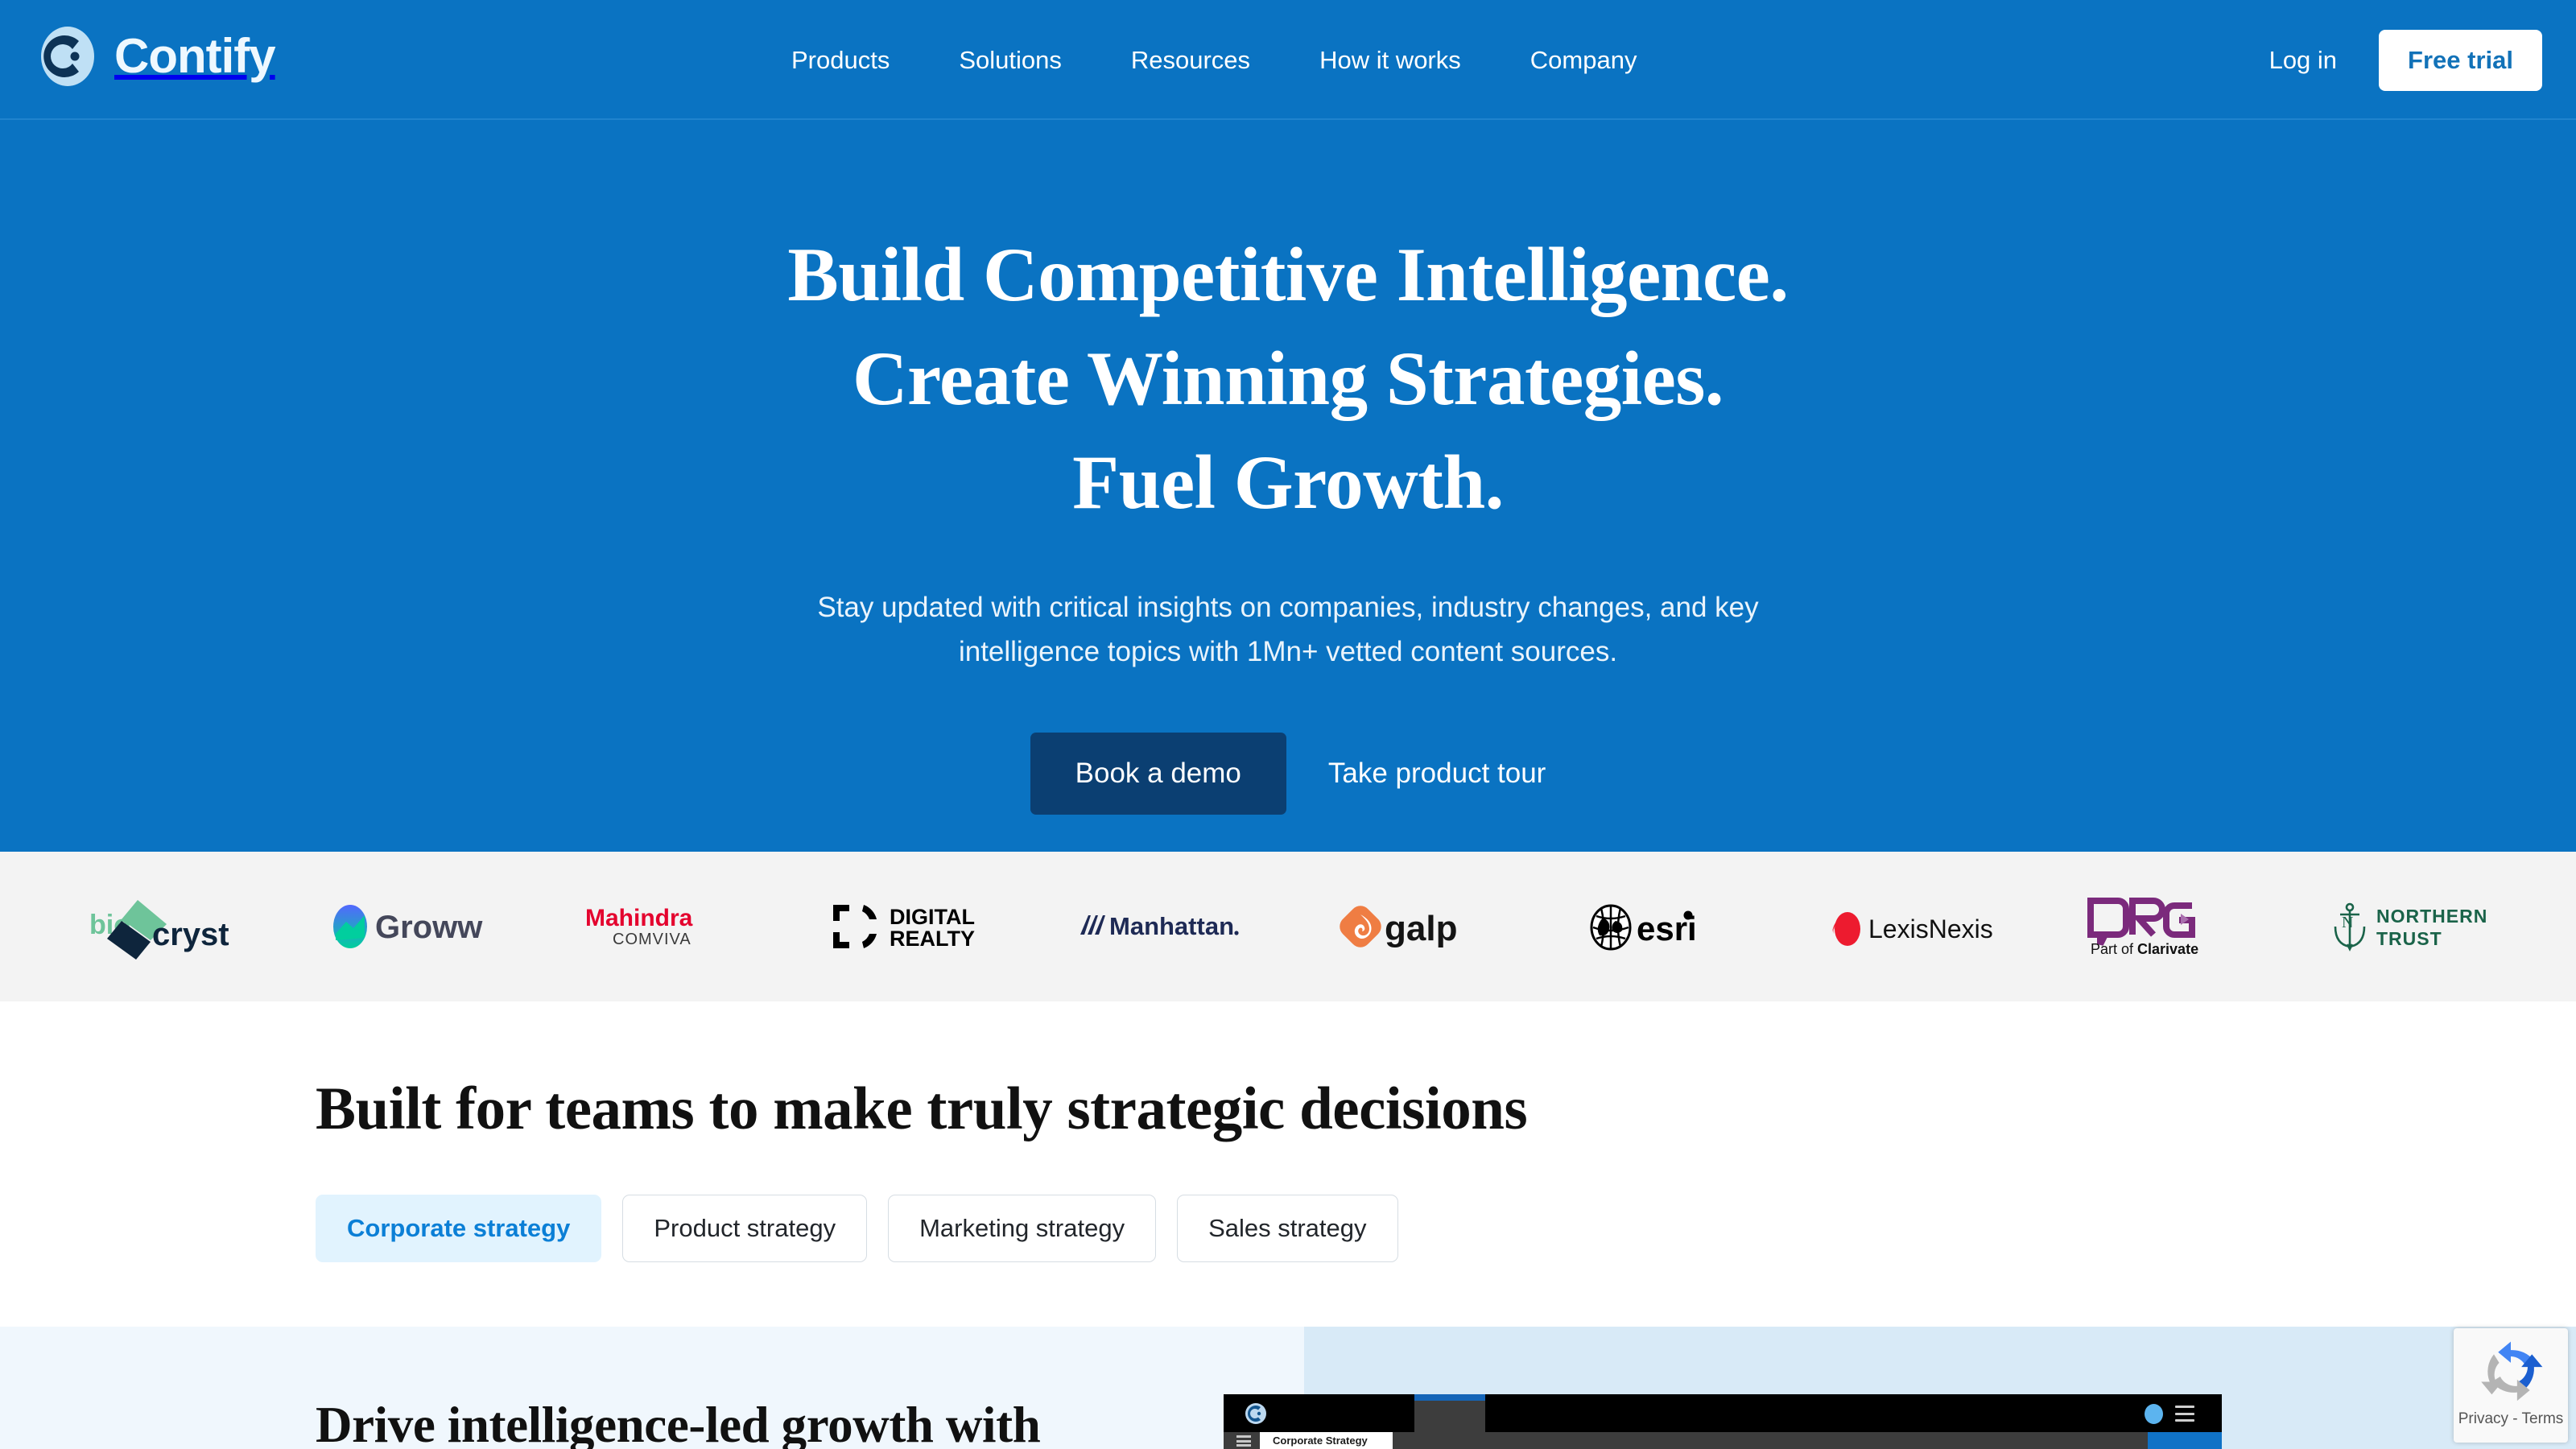 This screenshot has width=2576, height=1449. Describe the element at coordinates (1584, 60) in the screenshot. I see `nav-item-company: Company` at that location.